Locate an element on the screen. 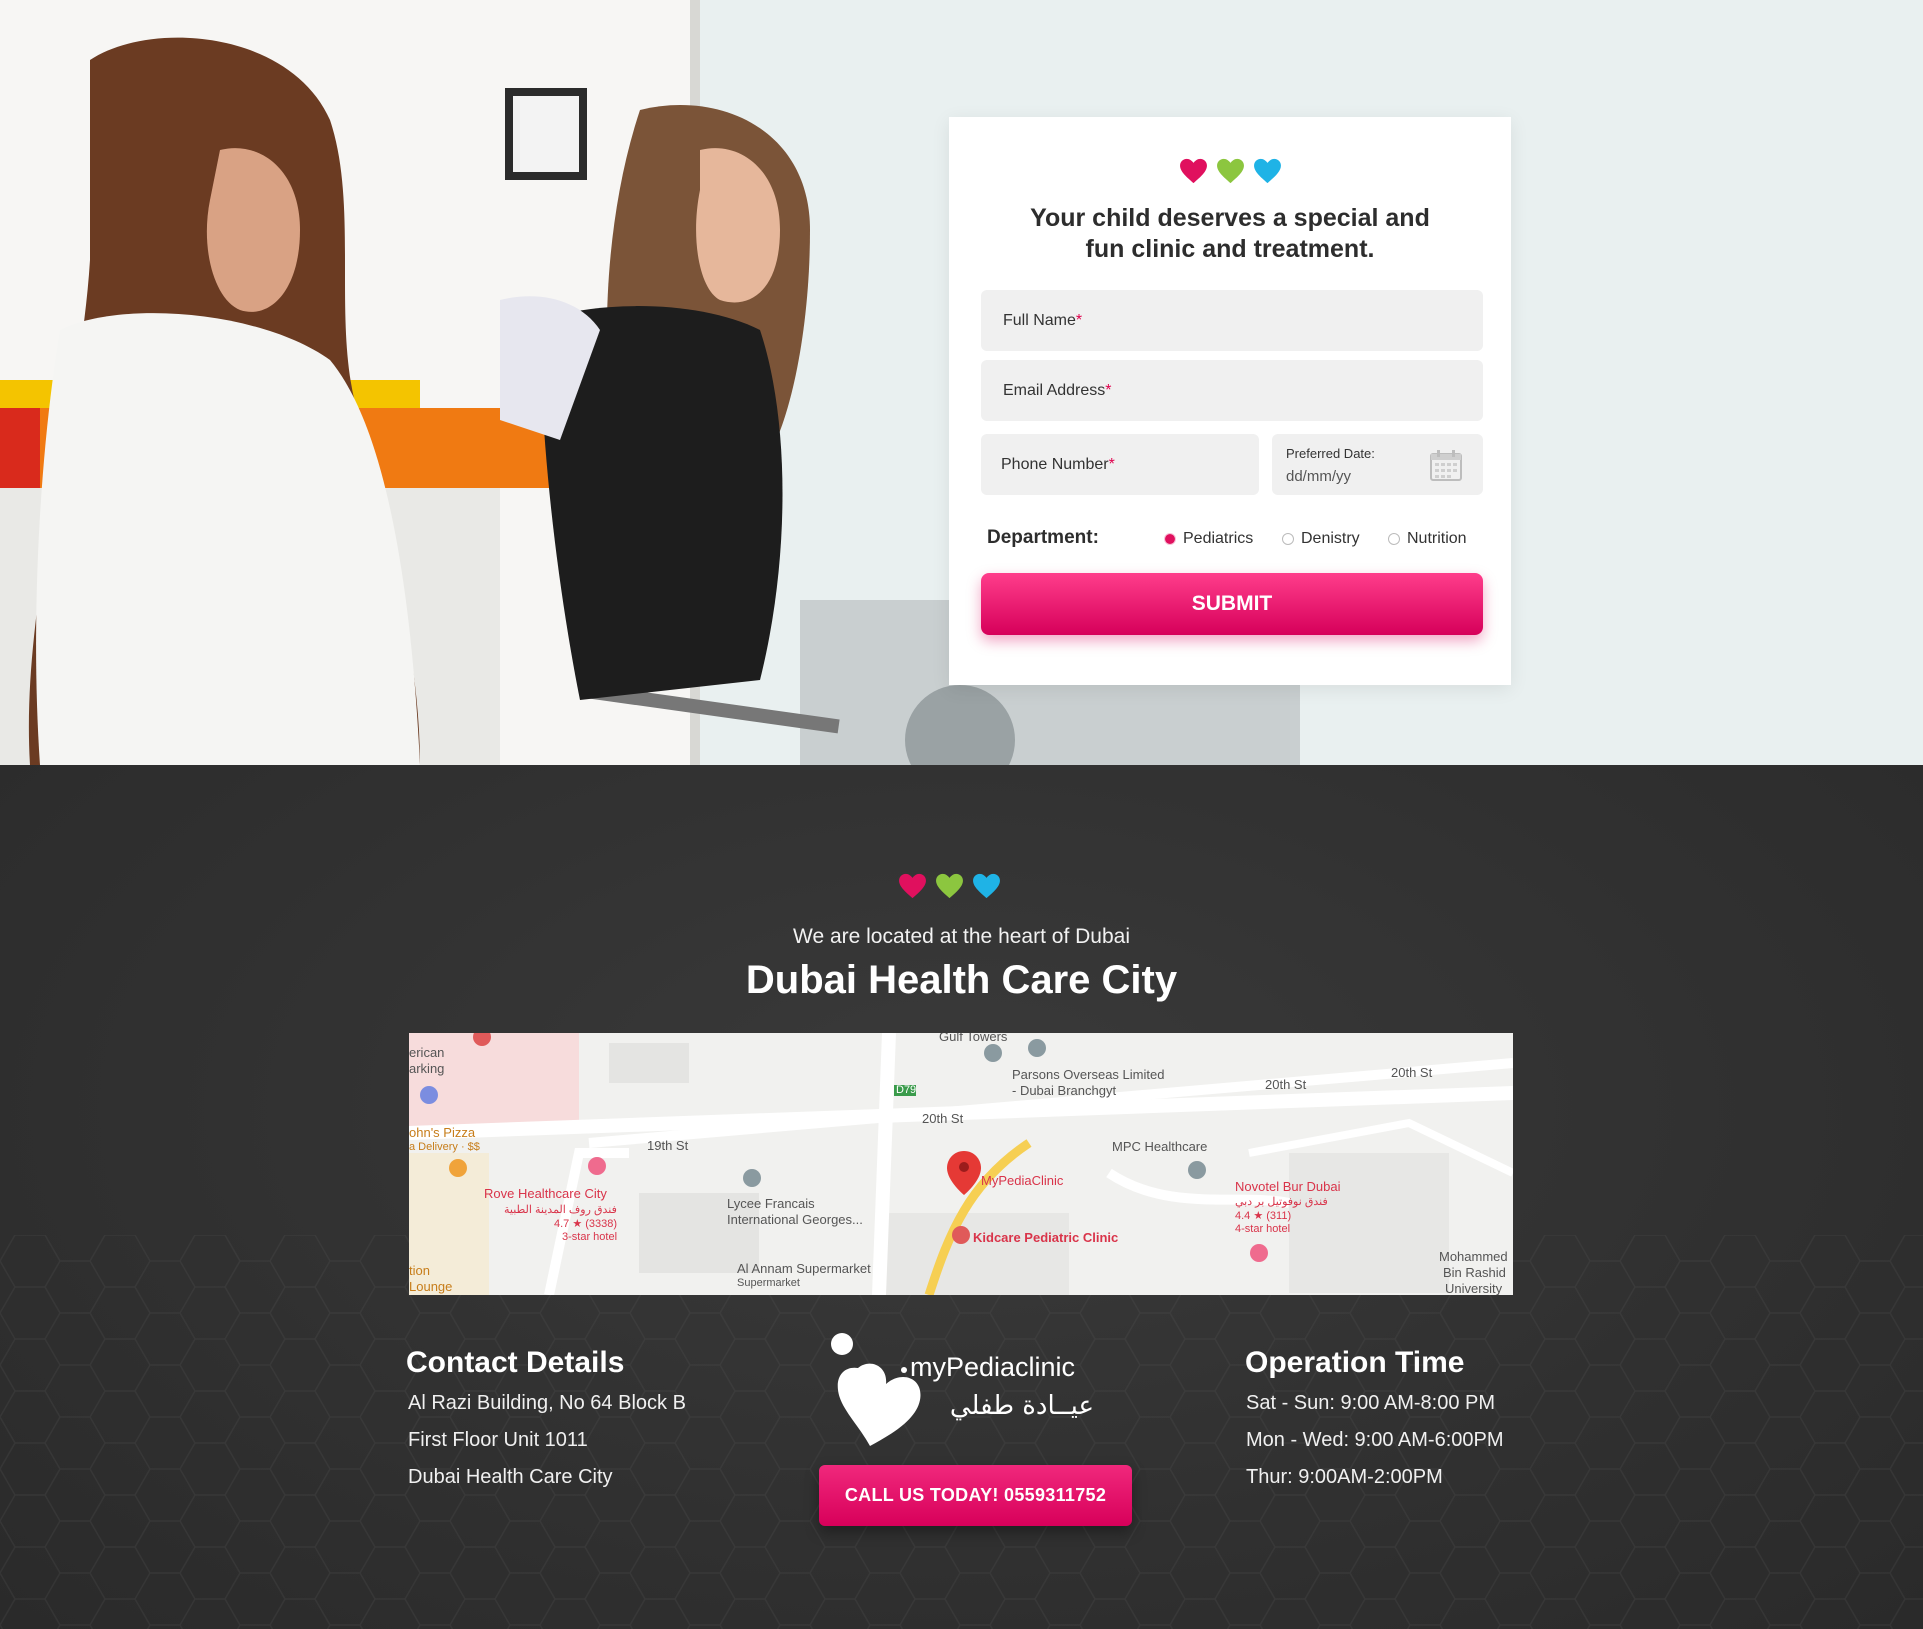 Image resolution: width=1923 pixels, height=1629 pixels. form-title-line1: Your child deserves a special and is located at coordinates (1230, 218).